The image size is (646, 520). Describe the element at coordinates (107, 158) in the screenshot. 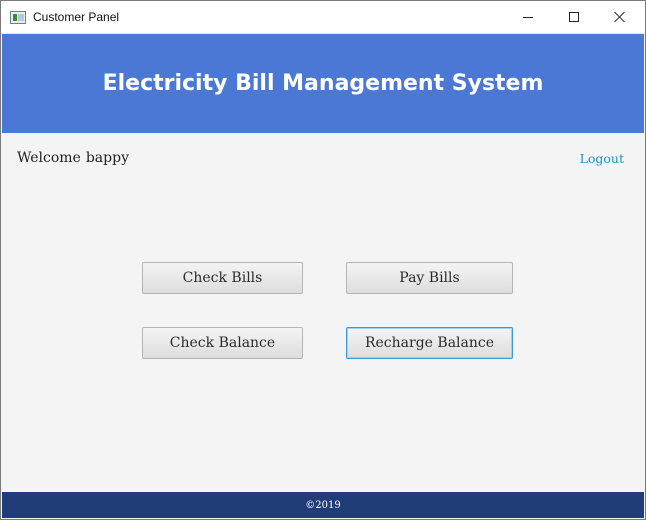

I see `username: bappy` at that location.